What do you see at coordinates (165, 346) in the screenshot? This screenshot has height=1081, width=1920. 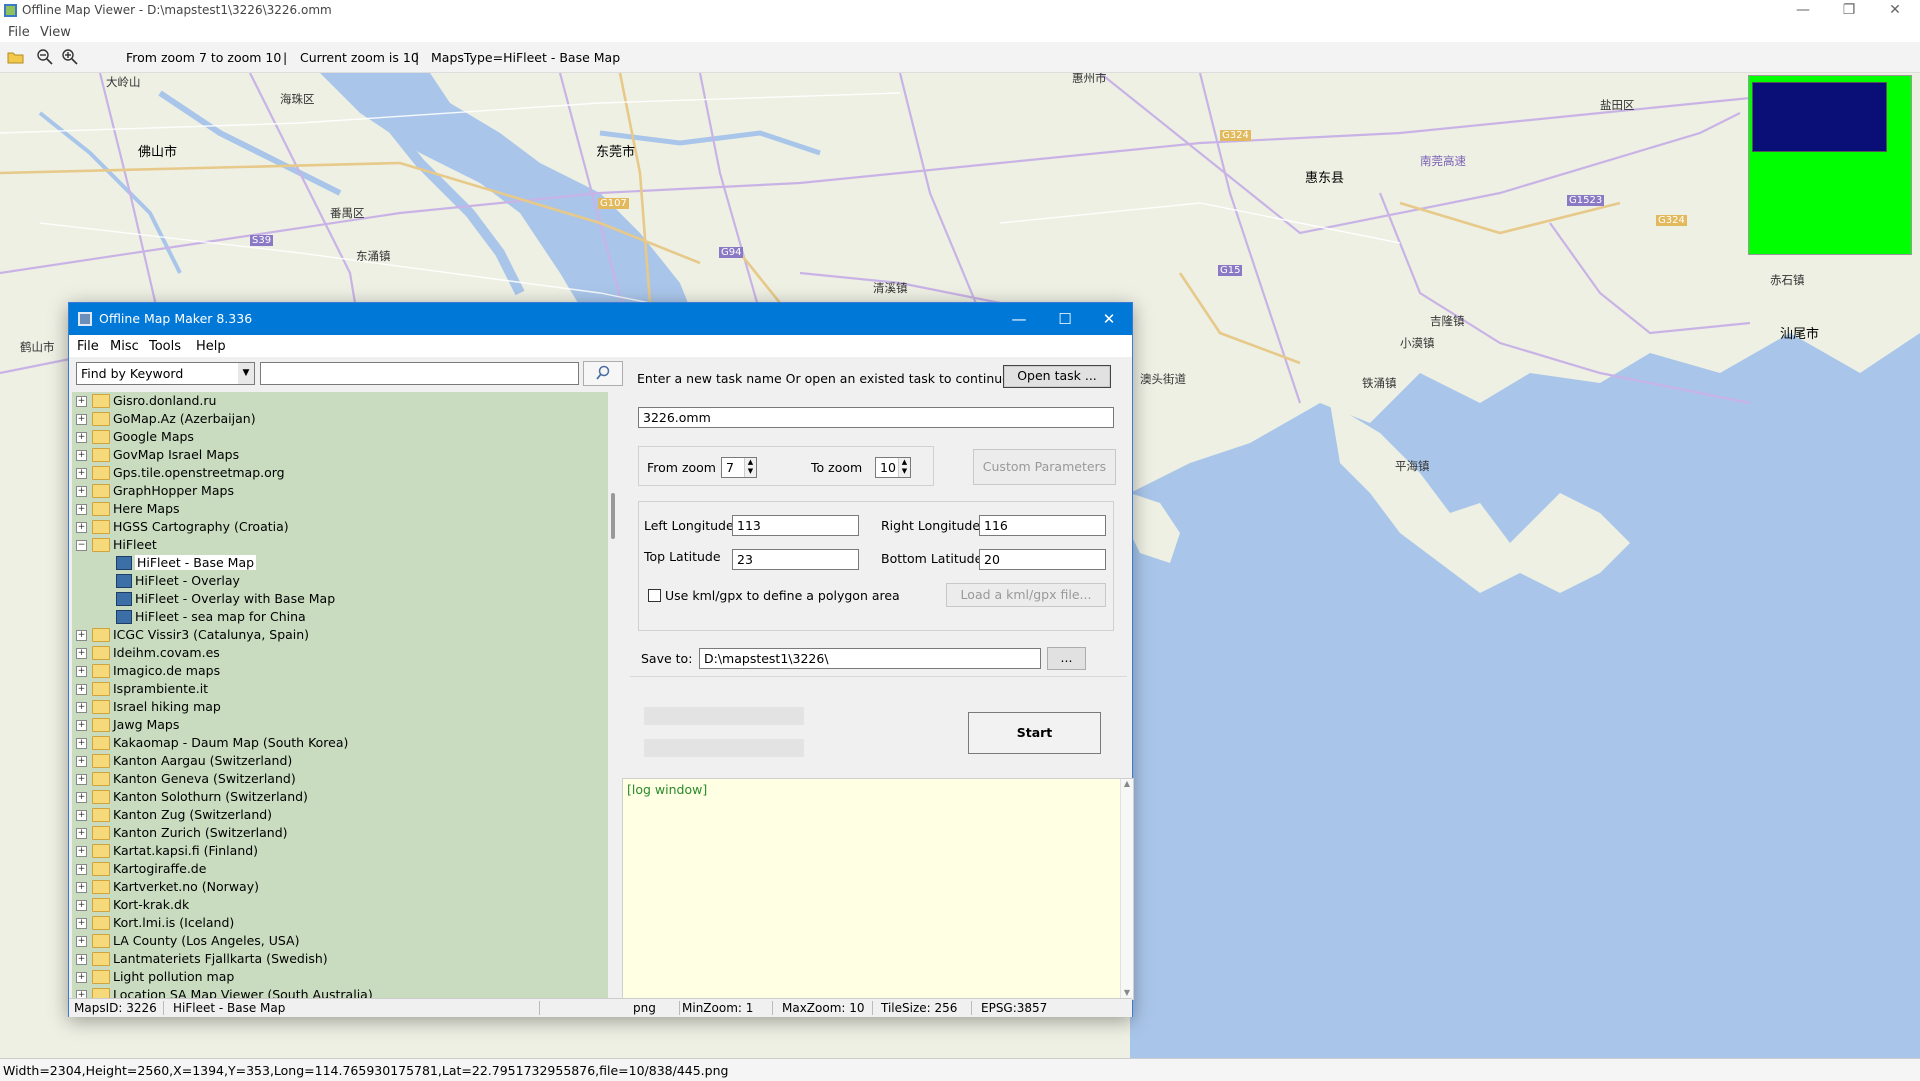 I see `dialog-menu-tools: Tools` at bounding box center [165, 346].